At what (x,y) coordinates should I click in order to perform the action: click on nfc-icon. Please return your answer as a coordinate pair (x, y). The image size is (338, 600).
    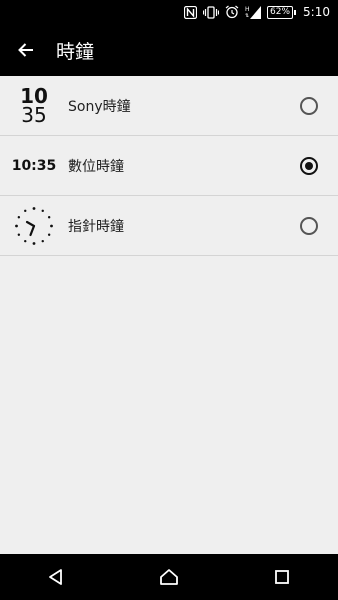
    Looking at the image, I should click on (191, 12).